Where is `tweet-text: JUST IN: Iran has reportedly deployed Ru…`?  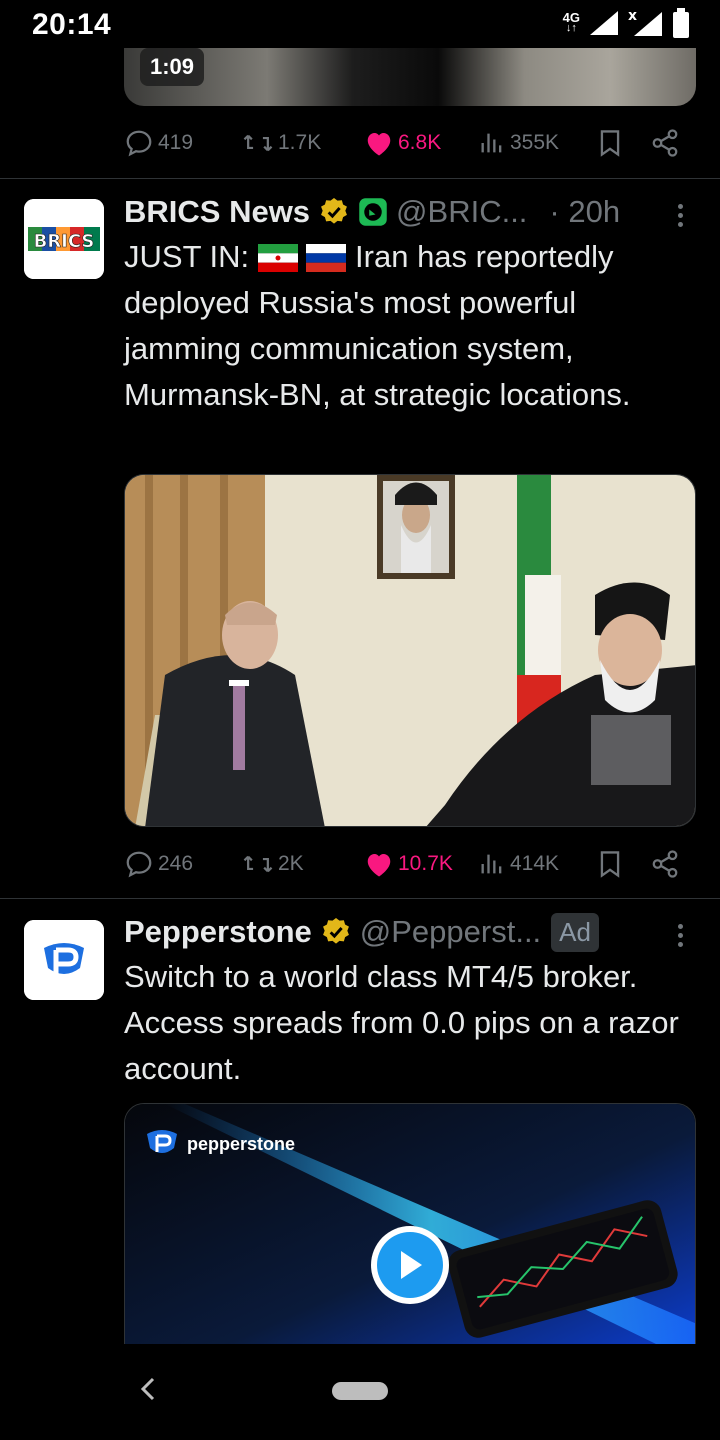
tweet-text: JUST IN: Iran has reportedly deployed Ru… is located at coordinates (377, 325).